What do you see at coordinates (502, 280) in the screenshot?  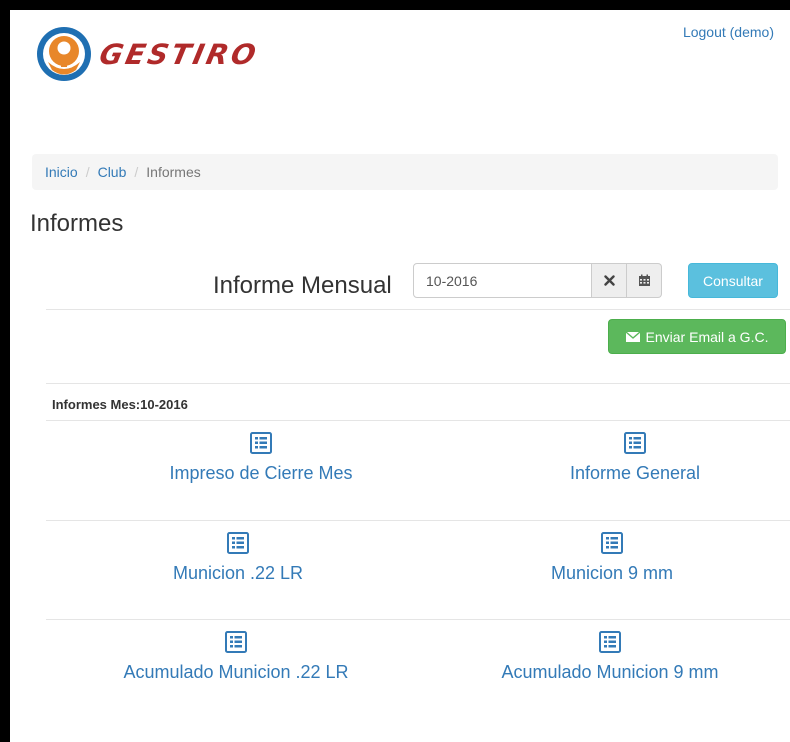 I see `month-input` at bounding box center [502, 280].